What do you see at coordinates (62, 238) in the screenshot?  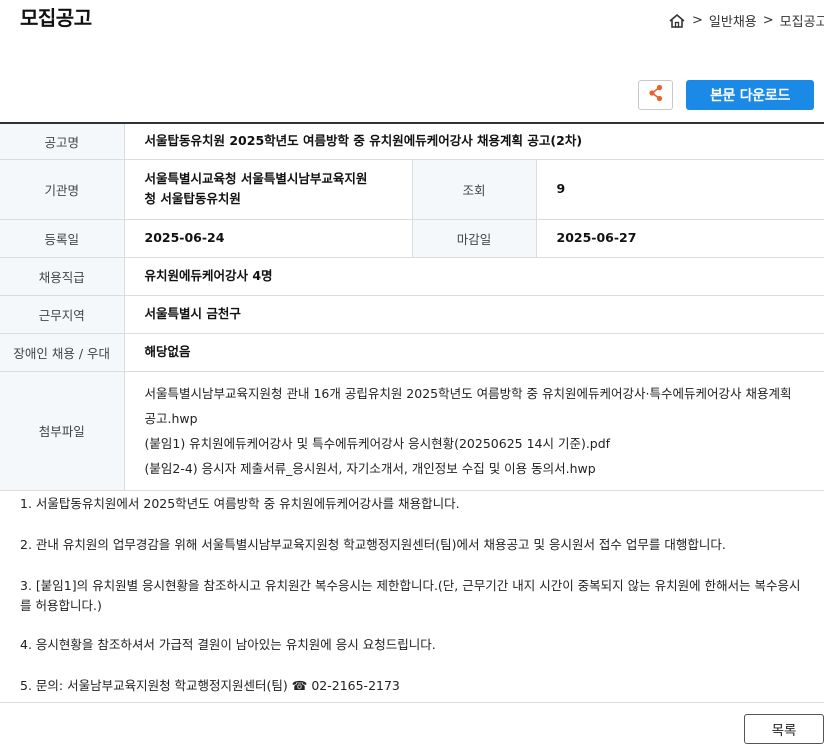 I see `reg-date-label: 등록일` at bounding box center [62, 238].